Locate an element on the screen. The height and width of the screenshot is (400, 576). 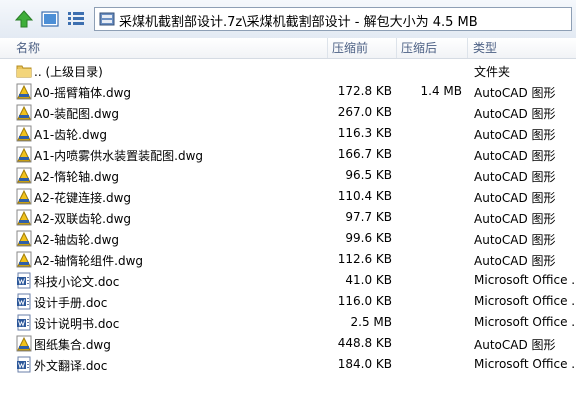
address-path: 采煤机截割部设计.7z\采煤机截割部设计 - 解包大小为 4.5 MB is located at coordinates (298, 22).